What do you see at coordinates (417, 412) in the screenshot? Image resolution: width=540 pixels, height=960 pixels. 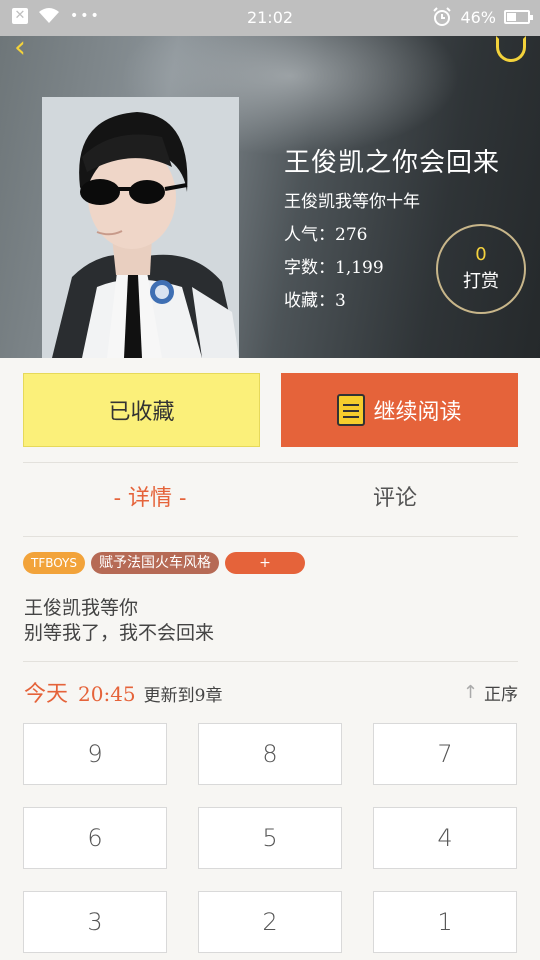 I see `continue-reading-label: 继续阅读` at bounding box center [417, 412].